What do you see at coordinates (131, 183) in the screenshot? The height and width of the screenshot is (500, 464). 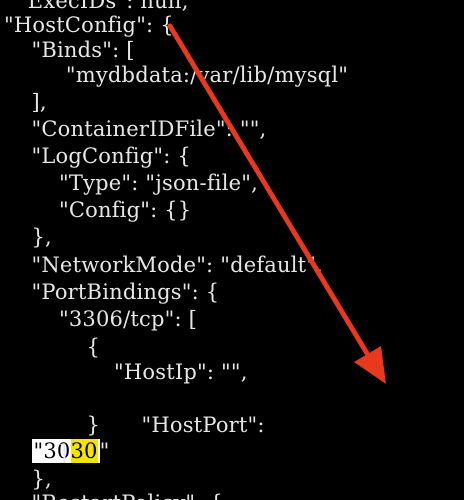 I see `code-line-logconfig-type: "Type": "json-file",` at bounding box center [131, 183].